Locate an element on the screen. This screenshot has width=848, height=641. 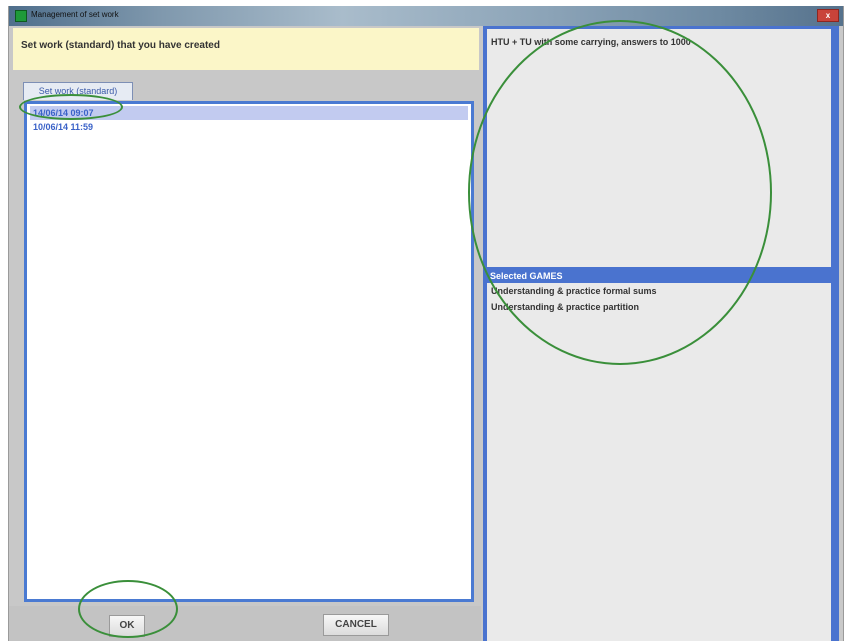
selected-games-header: Selected GAMES is located at coordinates (662, 276).